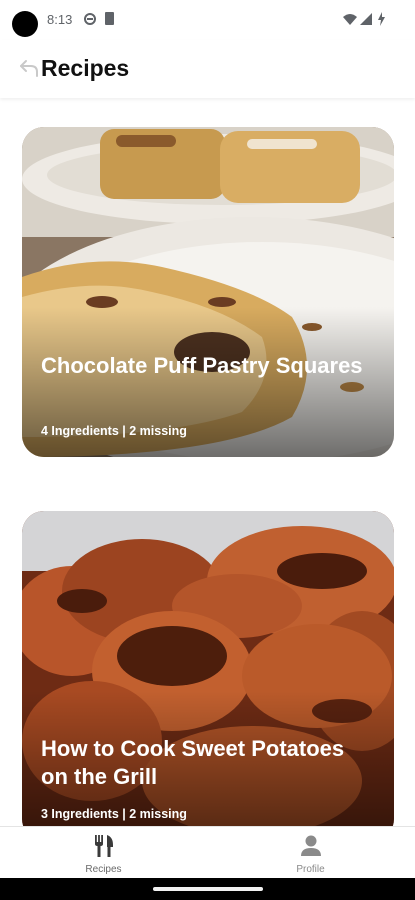 The image size is (415, 900). Describe the element at coordinates (350, 19) in the screenshot. I see `wifi-icon` at that location.